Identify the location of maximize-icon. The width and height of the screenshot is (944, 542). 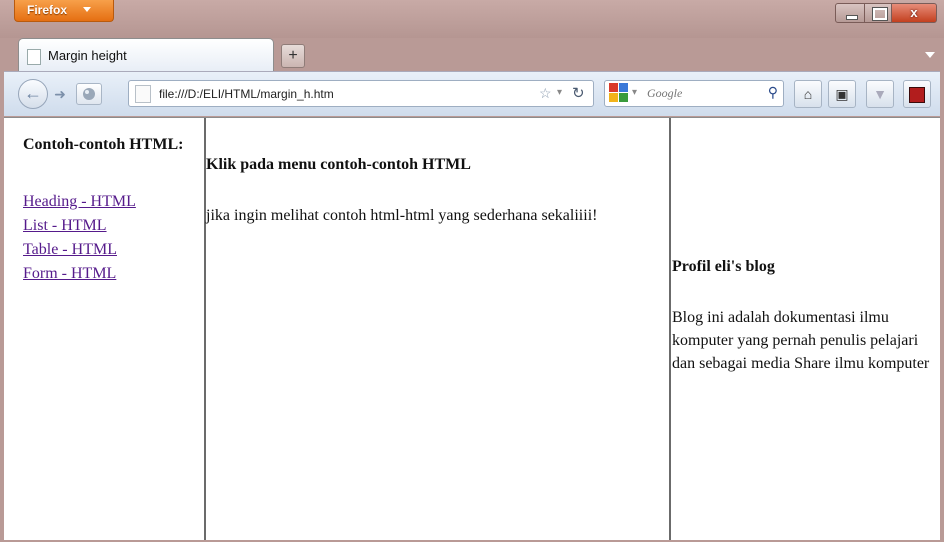
(880, 14).